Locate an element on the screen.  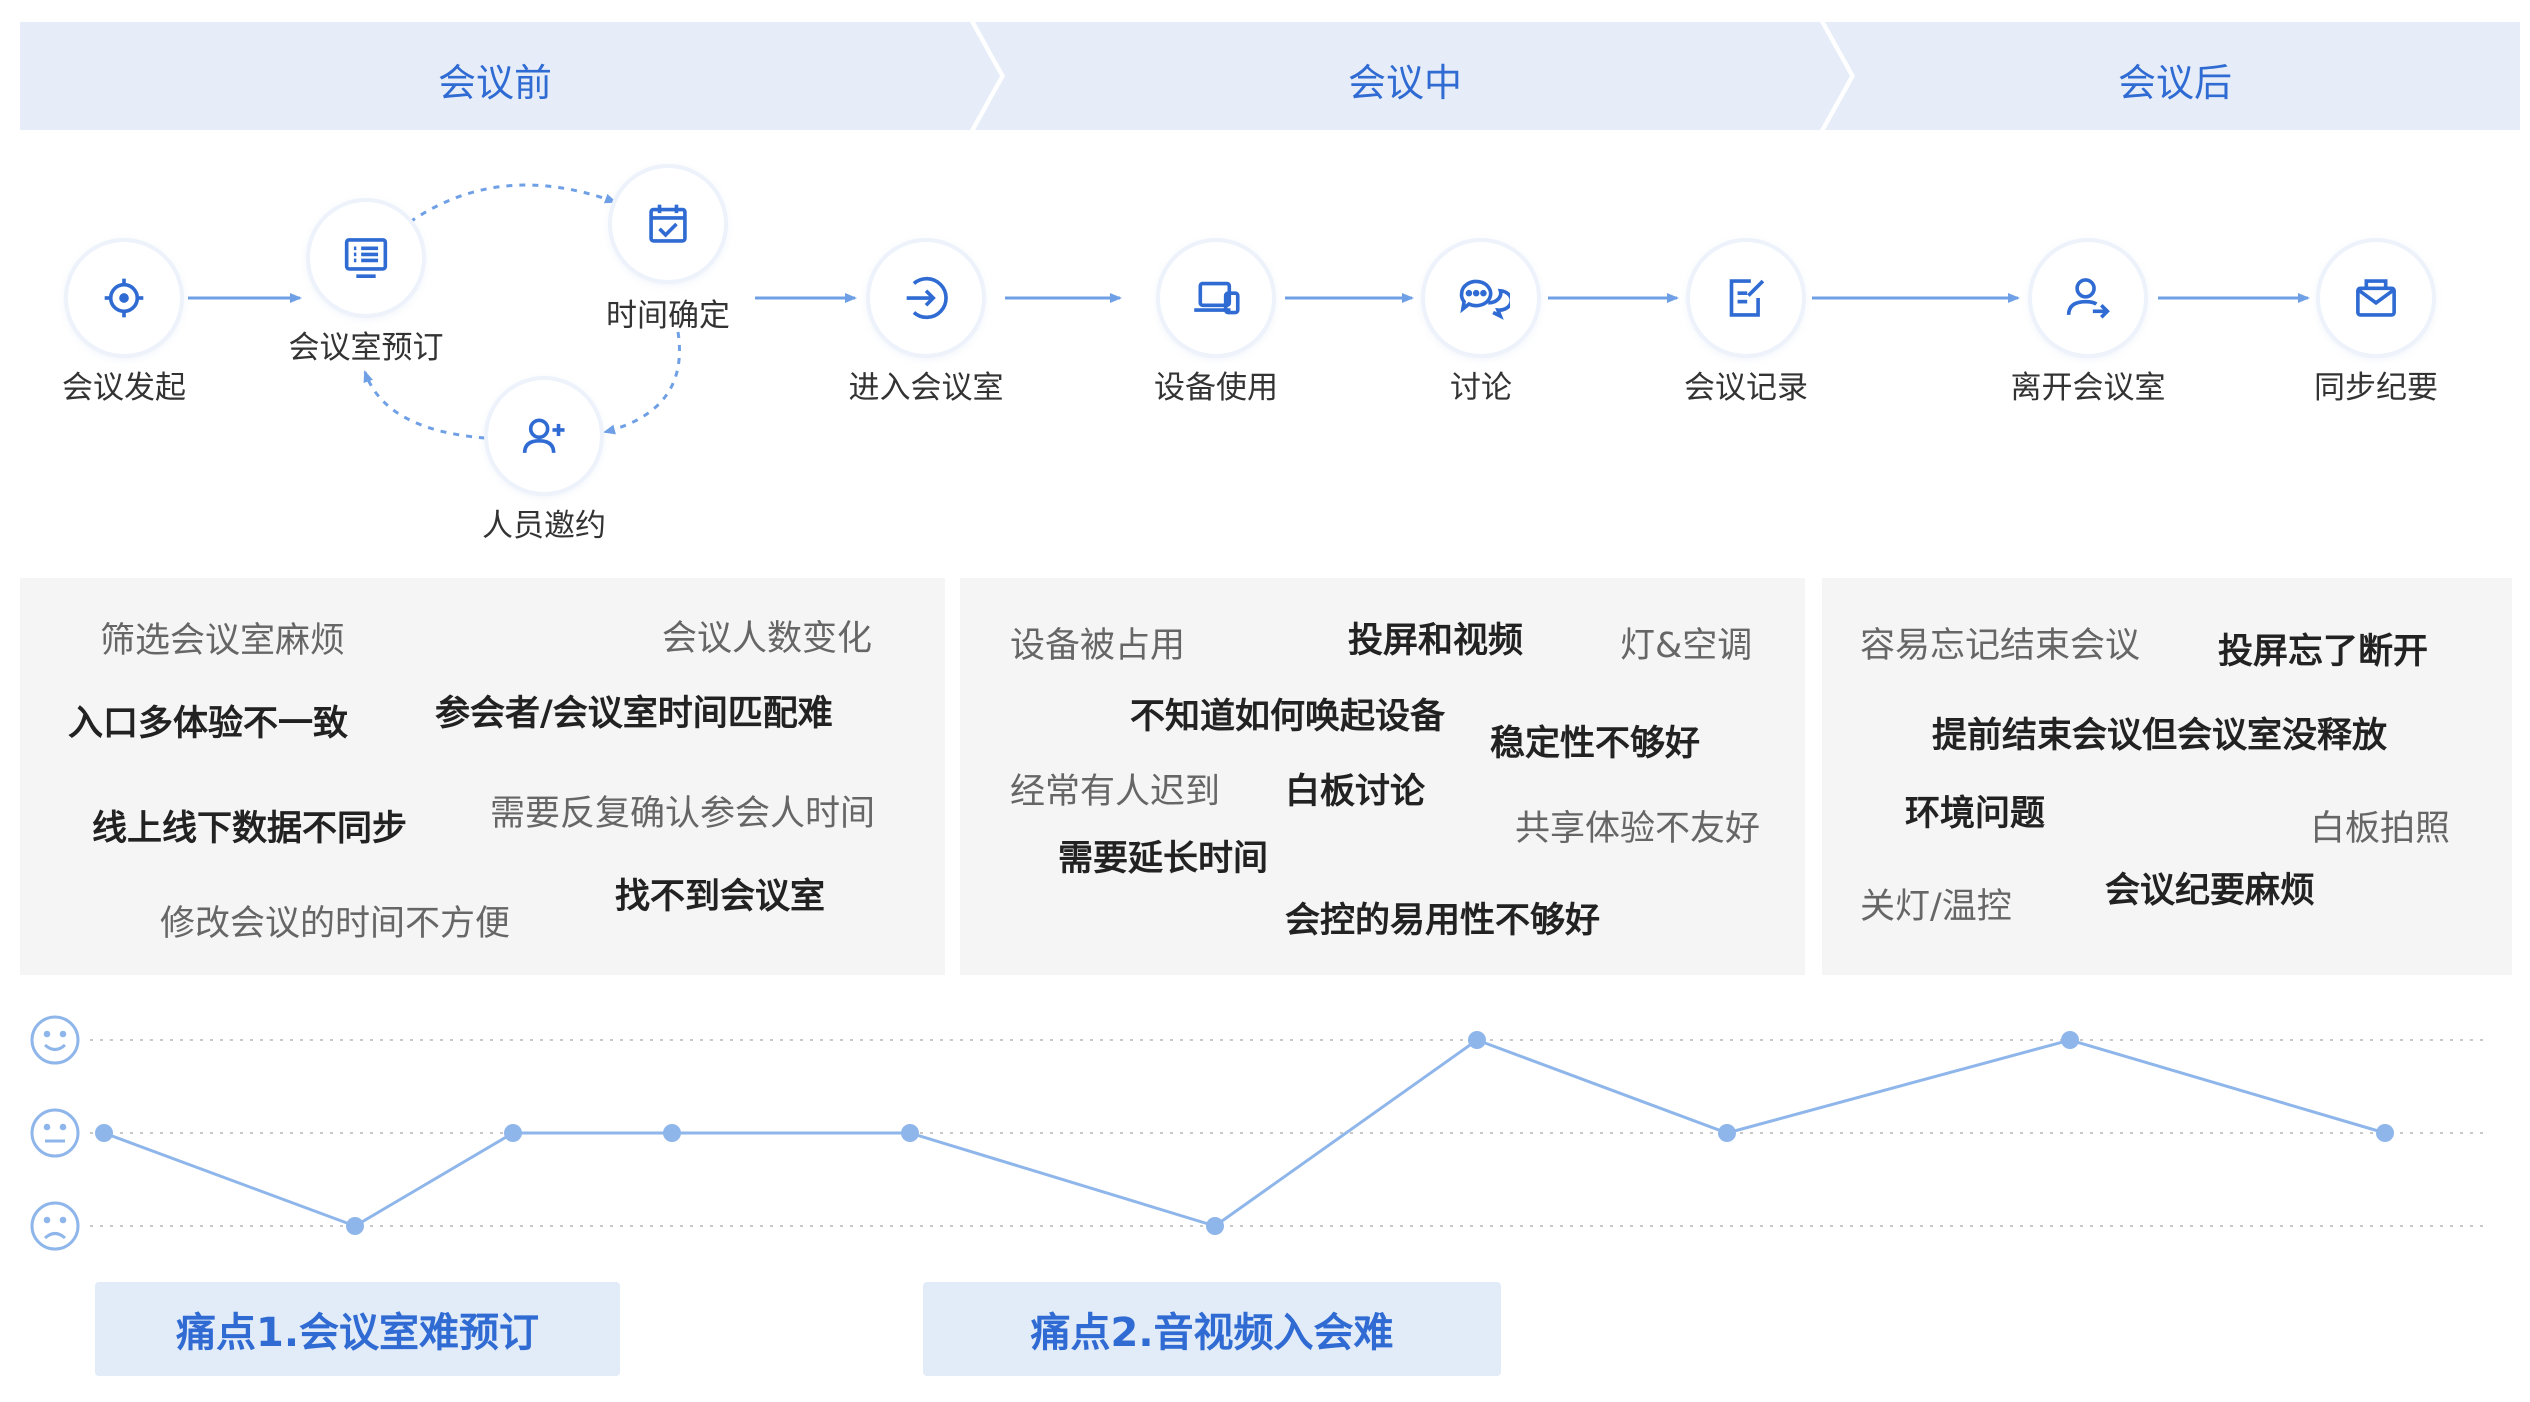
step-label-invite: 人员邀约 is located at coordinates (544, 526).